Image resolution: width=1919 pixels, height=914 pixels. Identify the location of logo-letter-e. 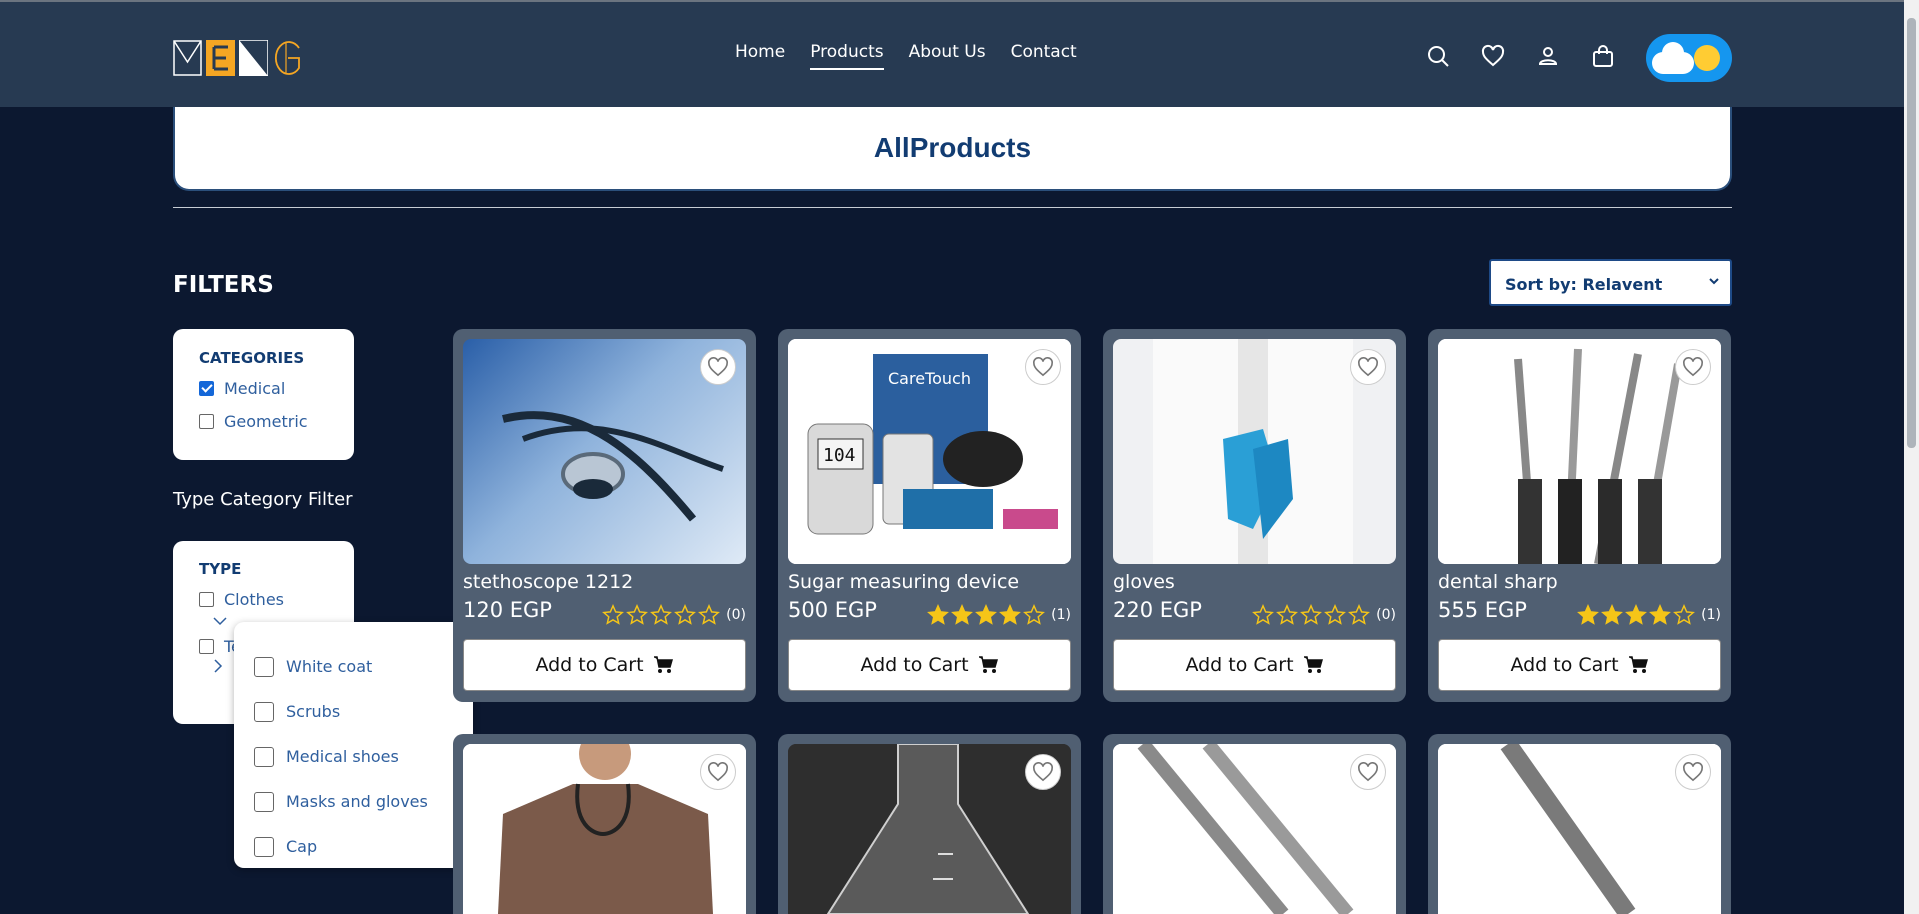
(220, 58).